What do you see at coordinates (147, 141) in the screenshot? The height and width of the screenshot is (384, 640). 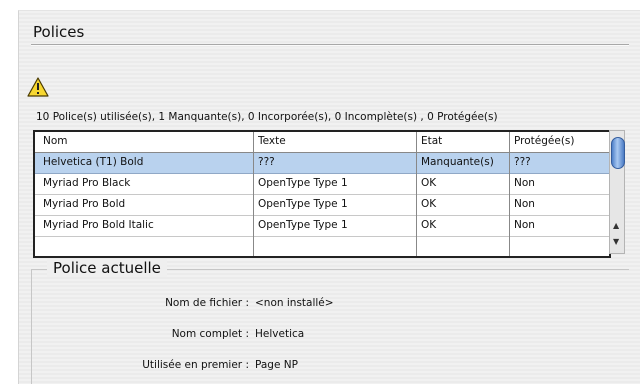 I see `header-name: Nom` at bounding box center [147, 141].